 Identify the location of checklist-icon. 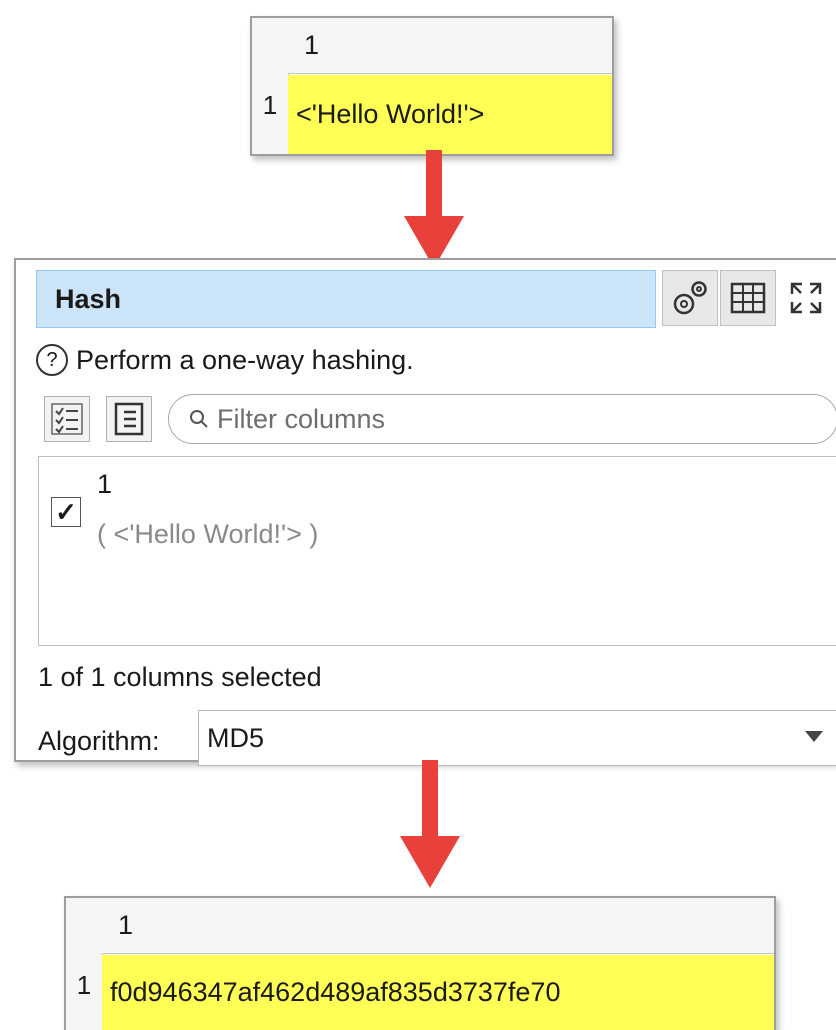
(67, 419).